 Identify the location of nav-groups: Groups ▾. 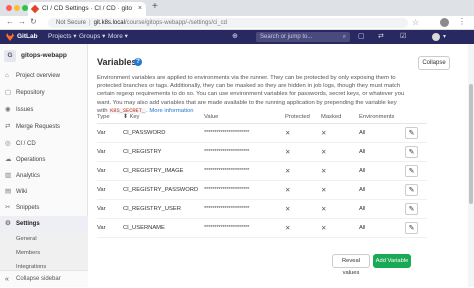
(92, 37).